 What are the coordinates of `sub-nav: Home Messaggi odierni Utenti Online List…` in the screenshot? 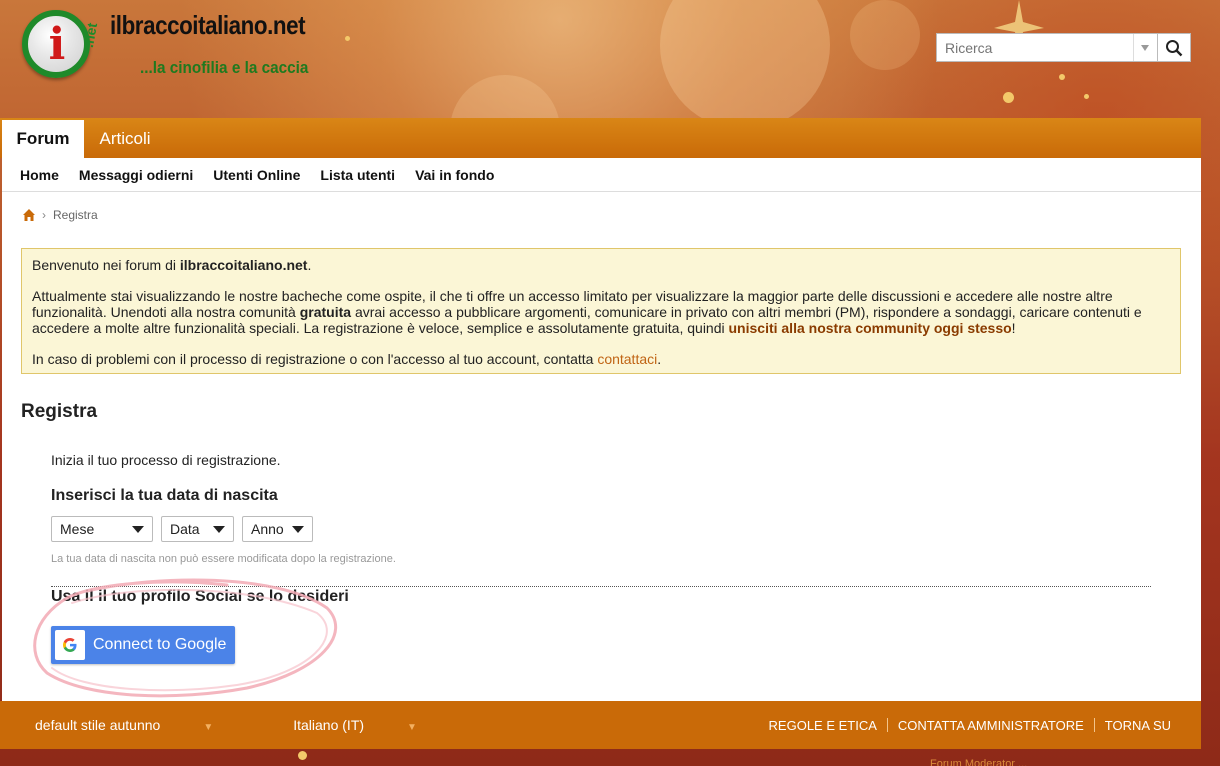 It's located at (601, 175).